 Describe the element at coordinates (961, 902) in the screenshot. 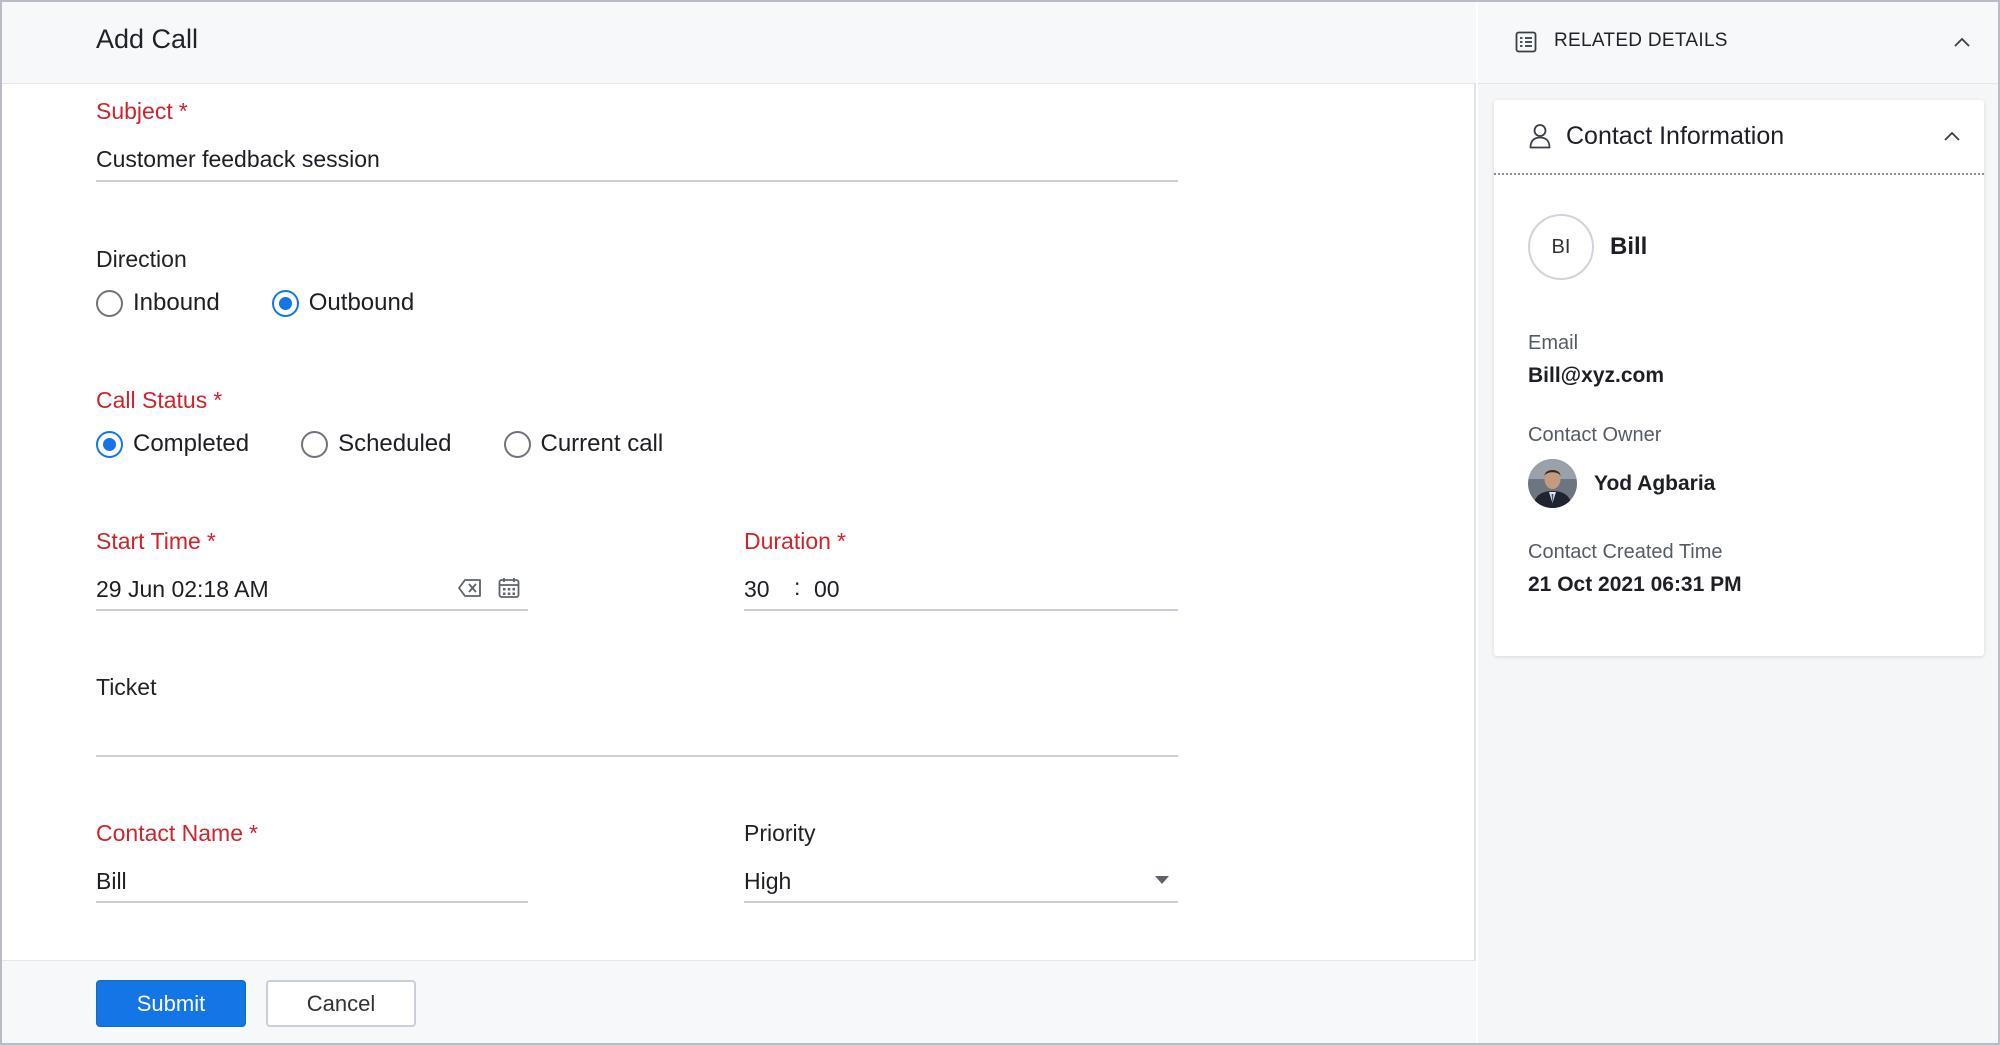

I see `priority-underline` at that location.